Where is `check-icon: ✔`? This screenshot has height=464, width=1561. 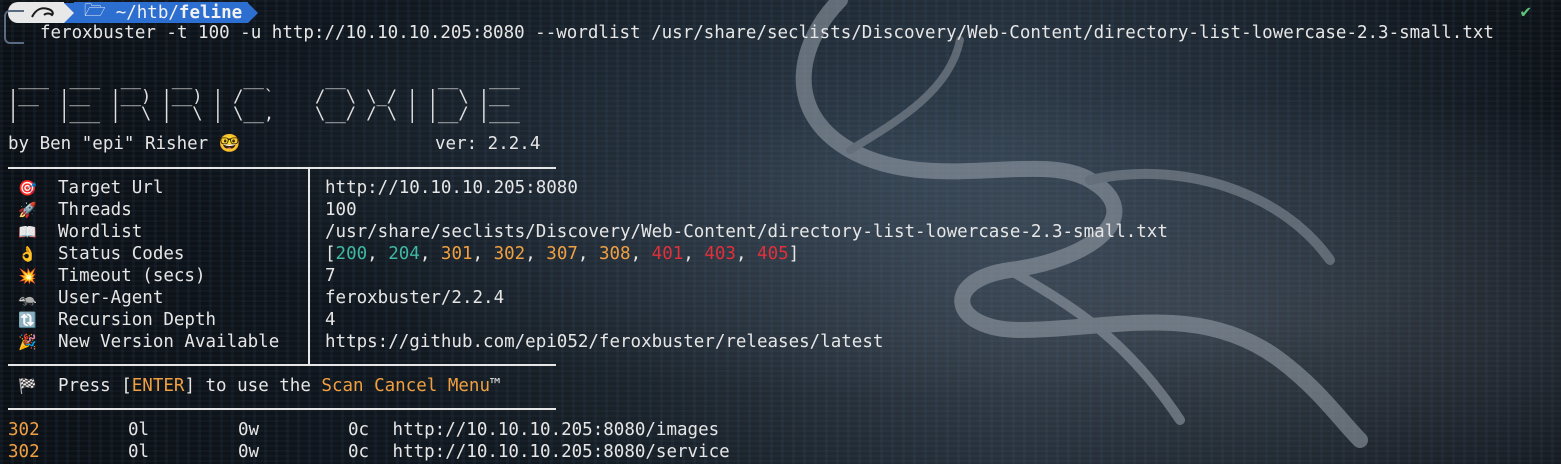 check-icon: ✔ is located at coordinates (1525, 12).